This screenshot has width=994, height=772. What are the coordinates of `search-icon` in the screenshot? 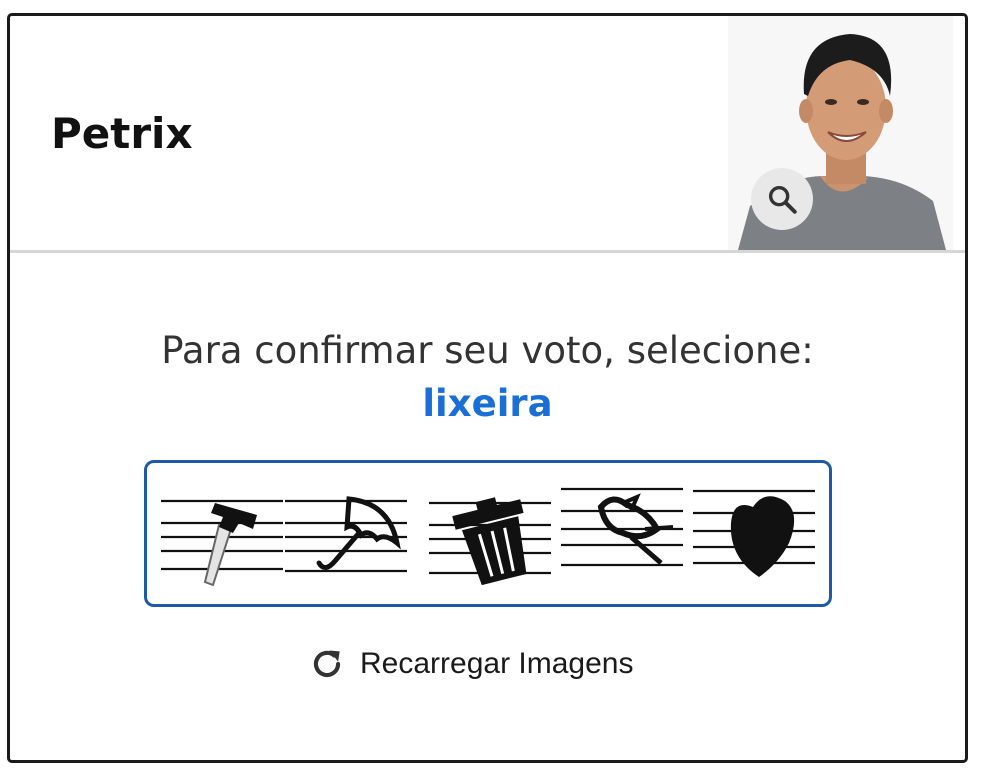 It's located at (782, 199).